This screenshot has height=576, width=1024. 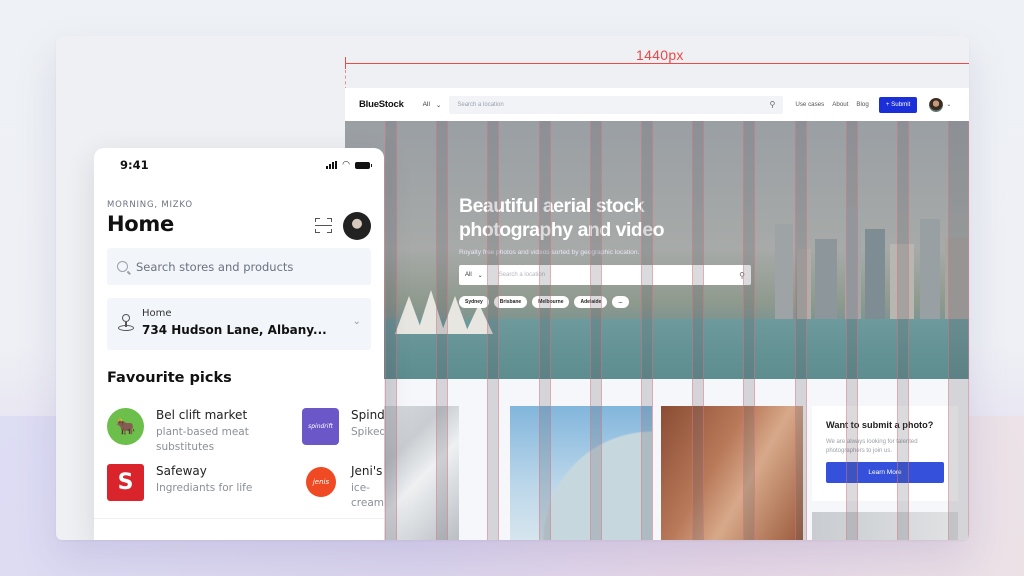 I want to click on nav-link-blog: Blog, so click(x=862, y=104).